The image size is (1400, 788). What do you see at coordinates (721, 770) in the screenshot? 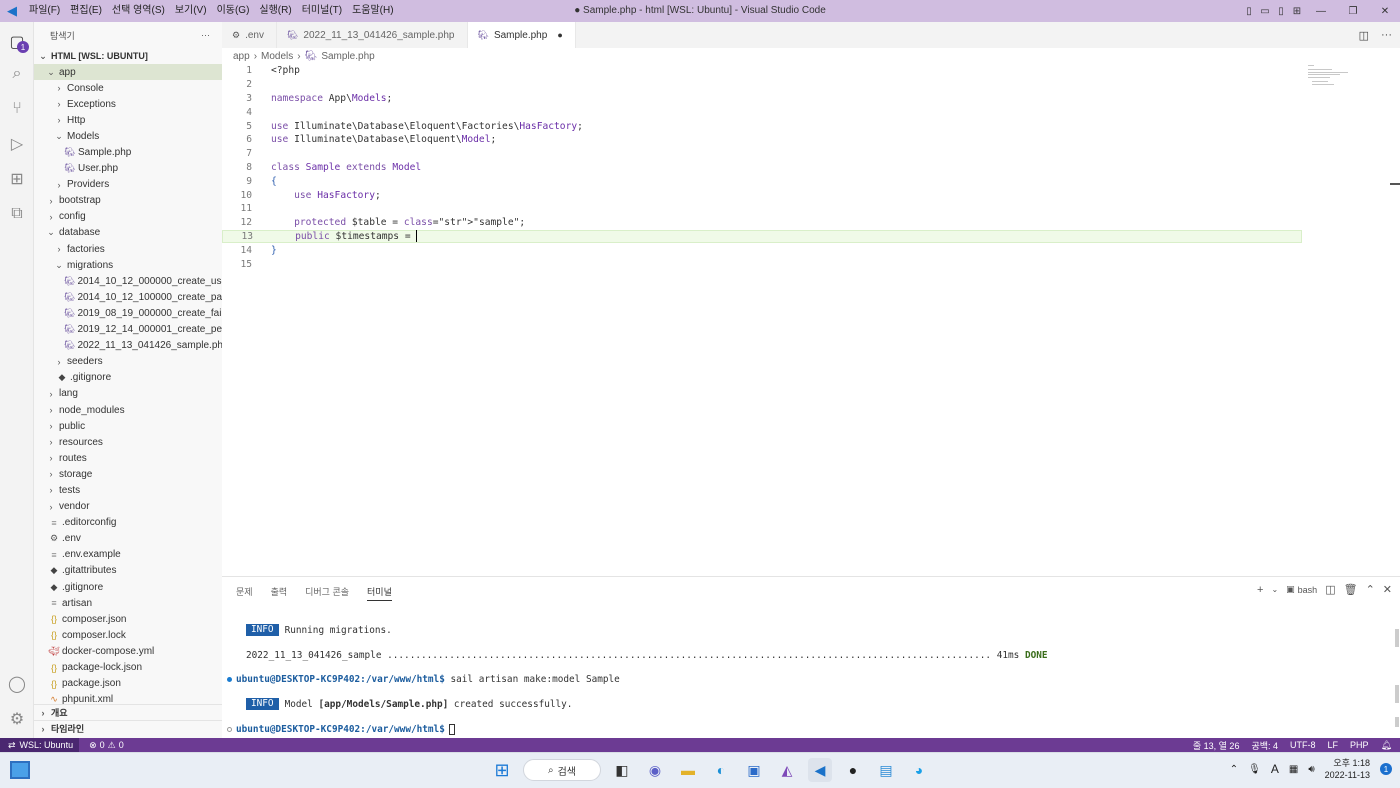
I see `edge-browser-icon: ◐` at bounding box center [721, 770].